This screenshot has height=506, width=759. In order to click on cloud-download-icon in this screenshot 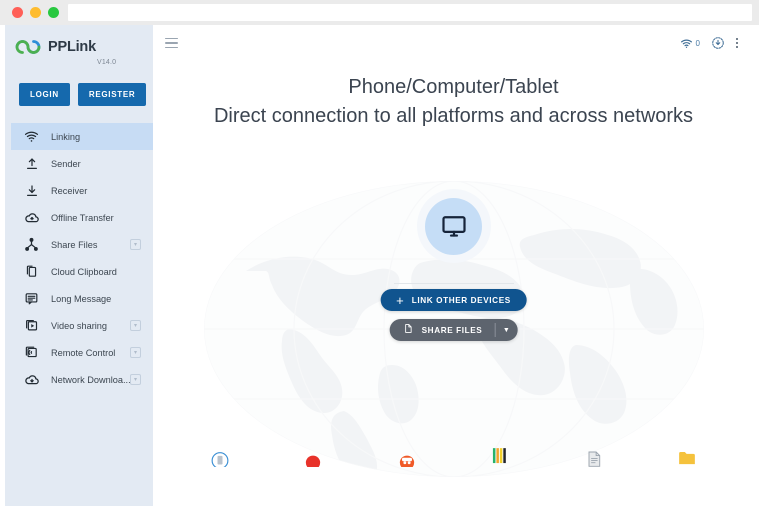, I will do `click(31, 379)`.